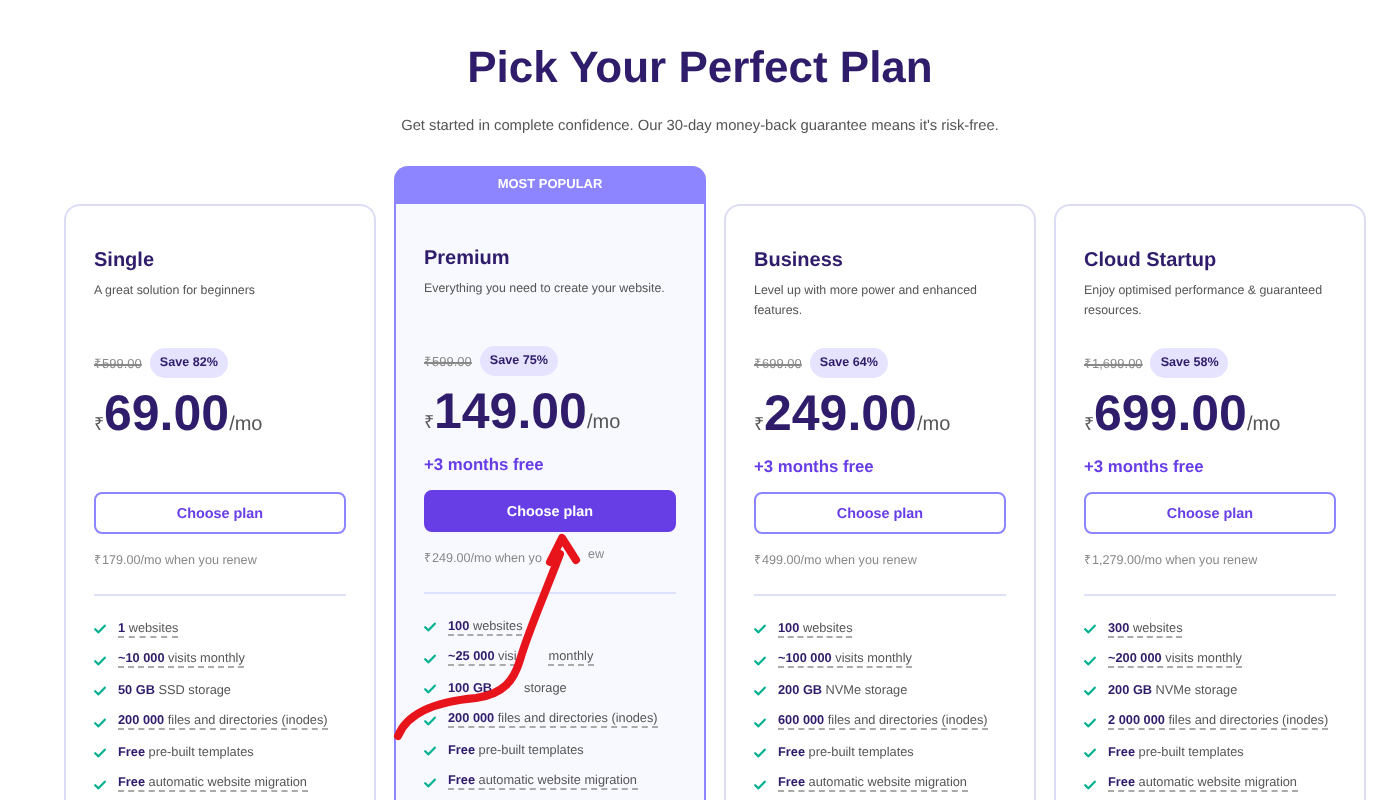 This screenshot has width=1400, height=800. What do you see at coordinates (1151, 262) in the screenshot?
I see `plan-name: Cloud Startup` at bounding box center [1151, 262].